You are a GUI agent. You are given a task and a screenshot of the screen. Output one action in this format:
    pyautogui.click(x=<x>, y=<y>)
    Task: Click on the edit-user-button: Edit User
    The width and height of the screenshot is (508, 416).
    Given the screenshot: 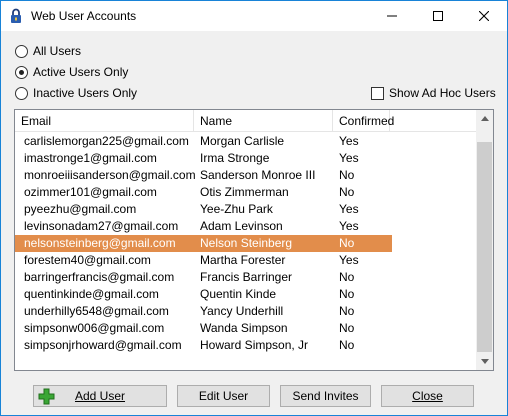 What is the action you would take?
    pyautogui.click(x=223, y=396)
    